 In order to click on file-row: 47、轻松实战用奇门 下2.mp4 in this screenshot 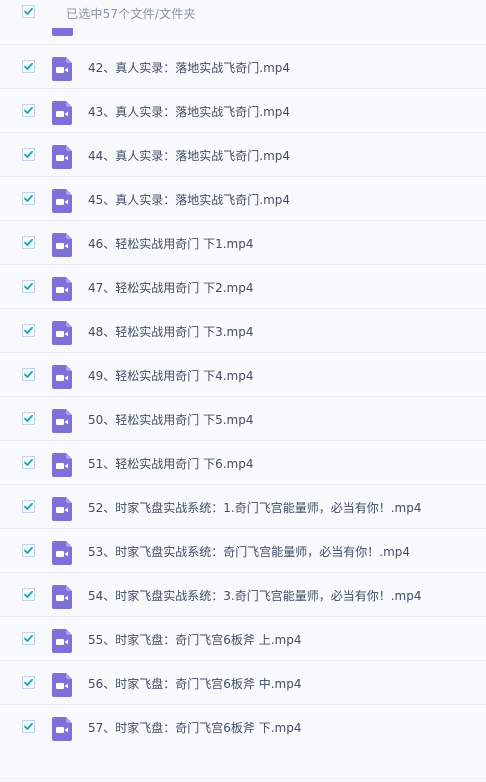, I will do `click(243, 286)`.